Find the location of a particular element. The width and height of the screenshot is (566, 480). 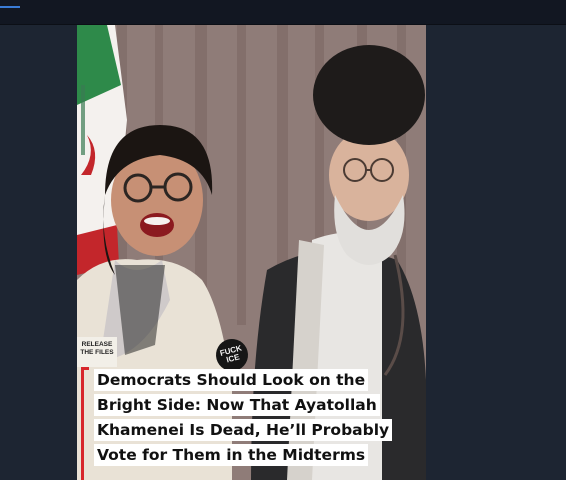

caption-line-3: Khamenei Is Dead, He’ll Probably is located at coordinates (243, 430).